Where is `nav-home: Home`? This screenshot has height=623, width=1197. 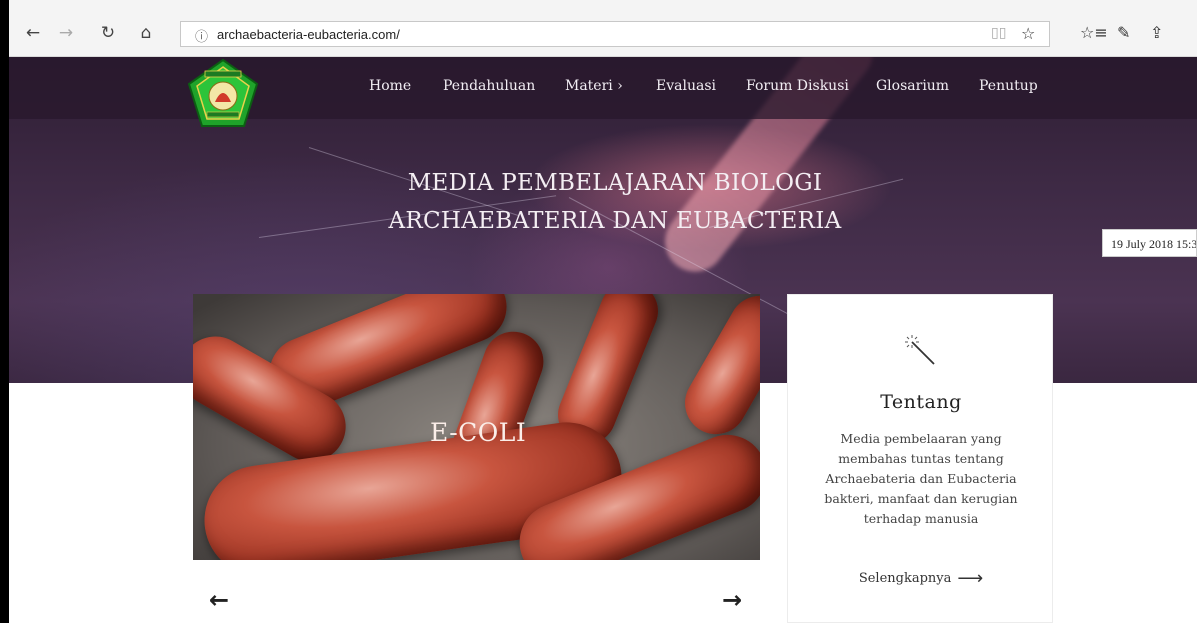
nav-home: Home is located at coordinates (390, 86).